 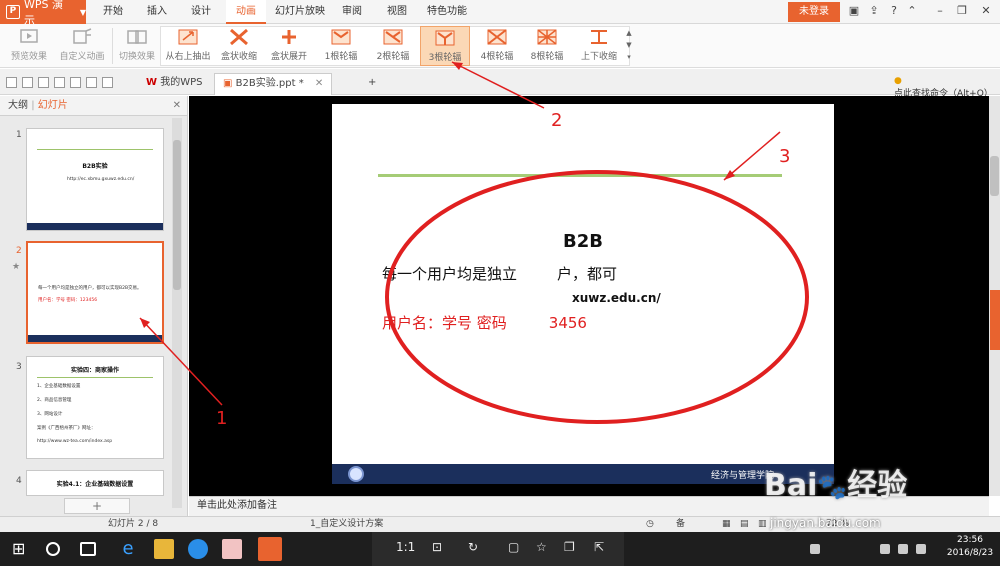 What do you see at coordinates (500, 82) in the screenshot?
I see `document-tab-bar: W 我的WPS ✕ ▣ B2B实验.ppt * ✕ +` at bounding box center [500, 82].